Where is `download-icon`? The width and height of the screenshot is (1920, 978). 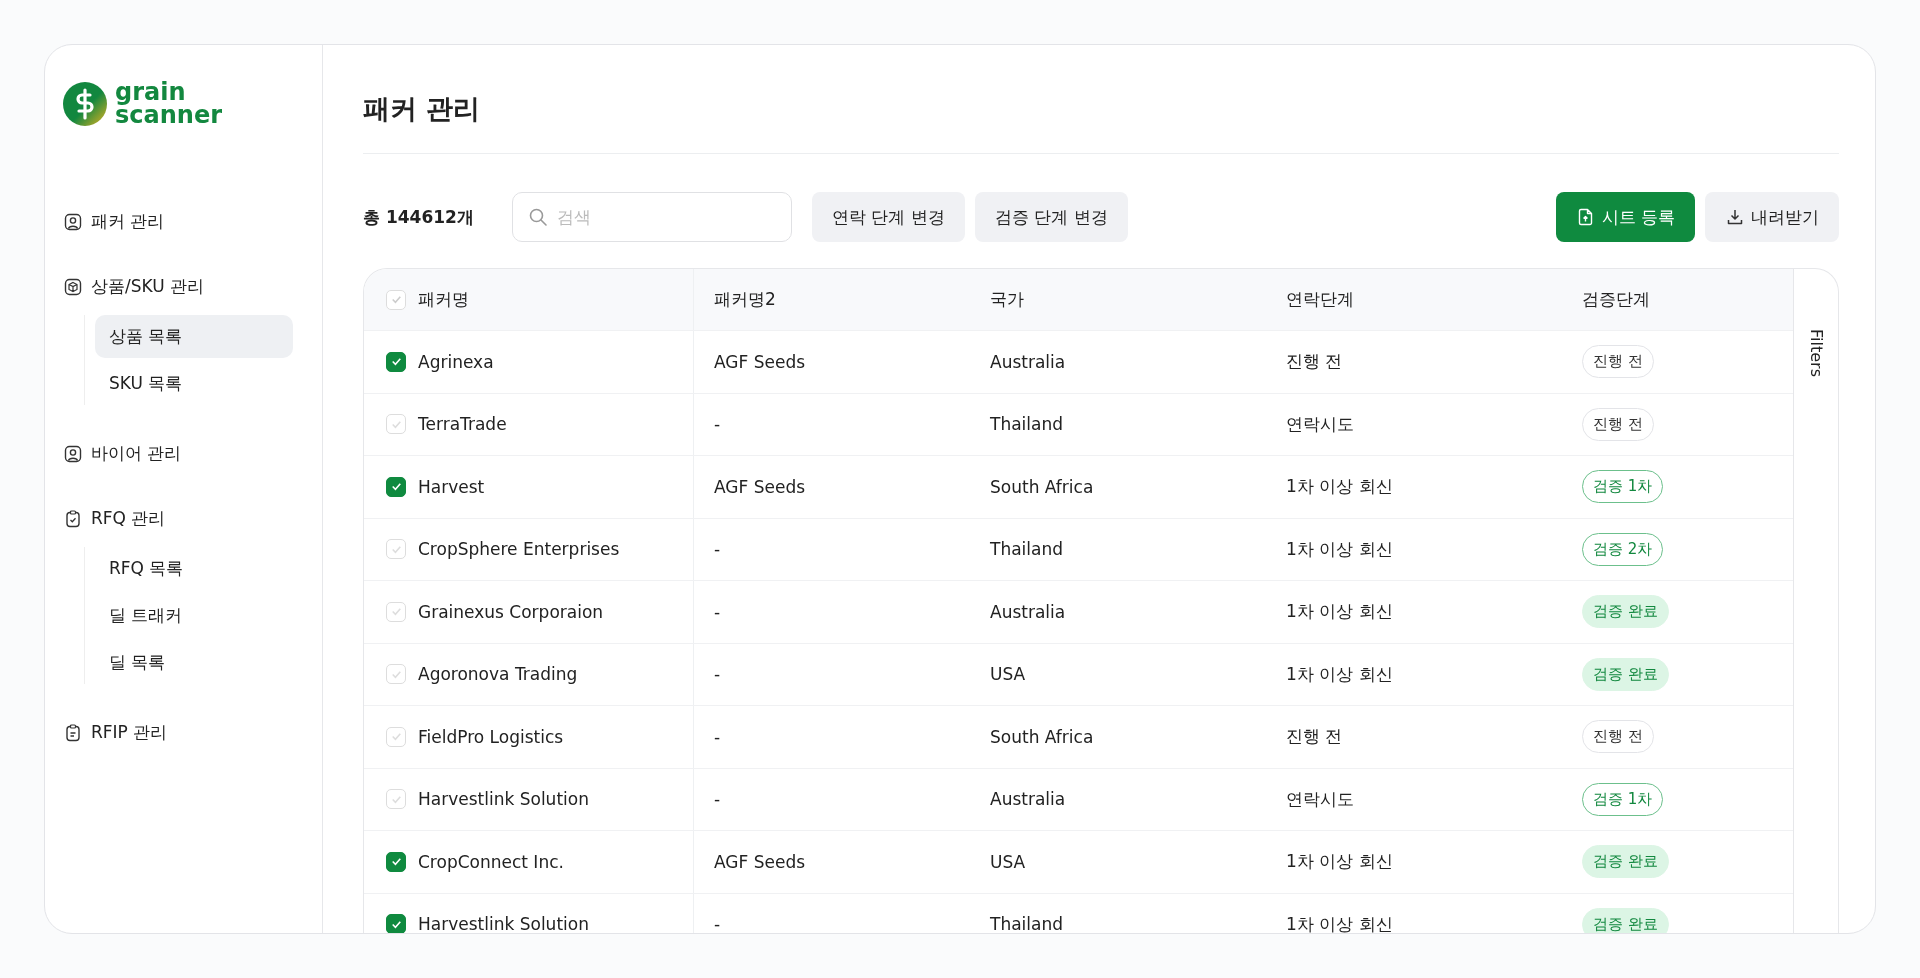 download-icon is located at coordinates (1735, 217).